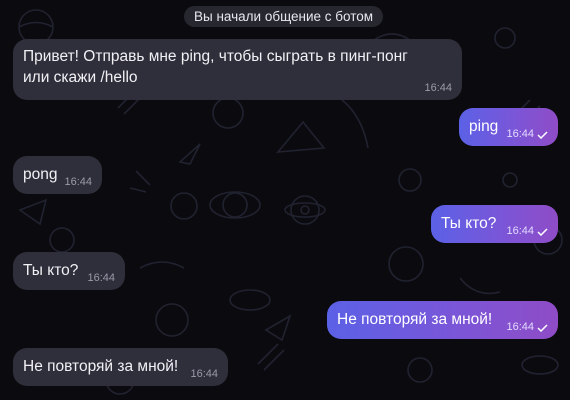 This screenshot has height=400, width=570. I want to click on outgoing-message: Не повторяй за мной! 16:44, so click(442, 320).